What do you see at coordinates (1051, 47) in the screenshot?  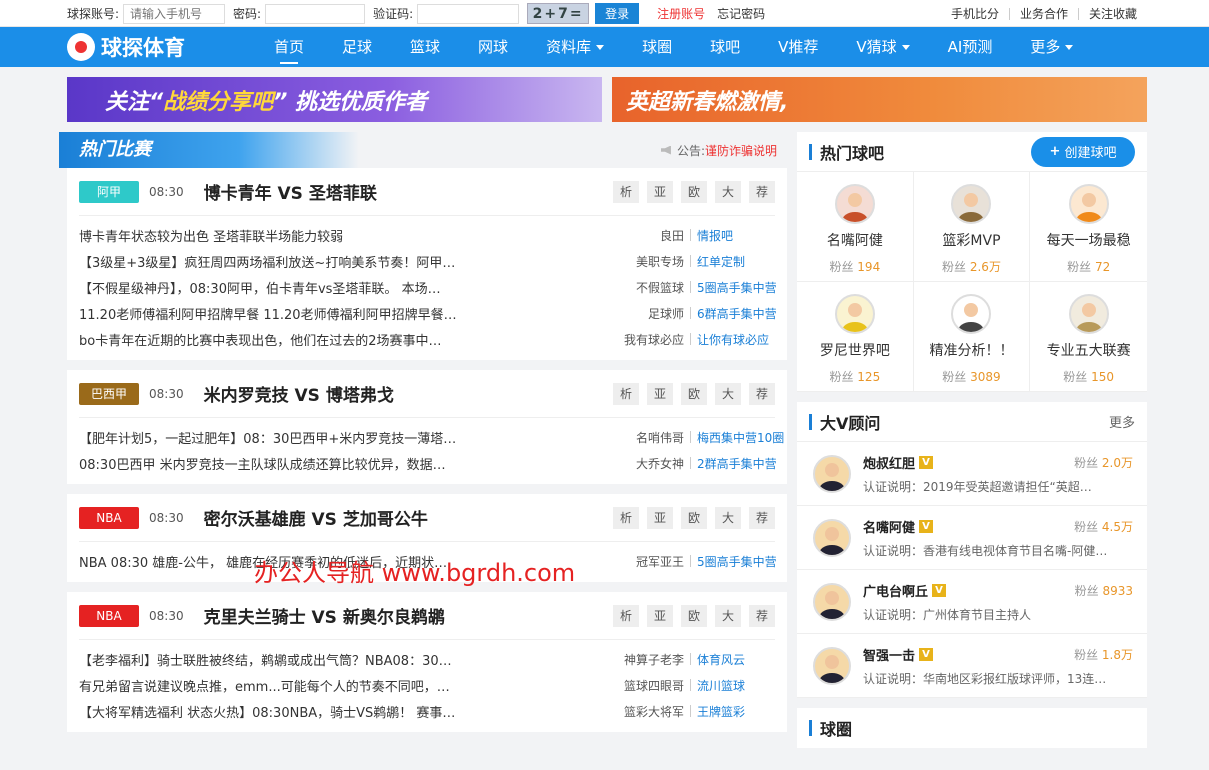 I see `nav-item-10: 更多` at bounding box center [1051, 47].